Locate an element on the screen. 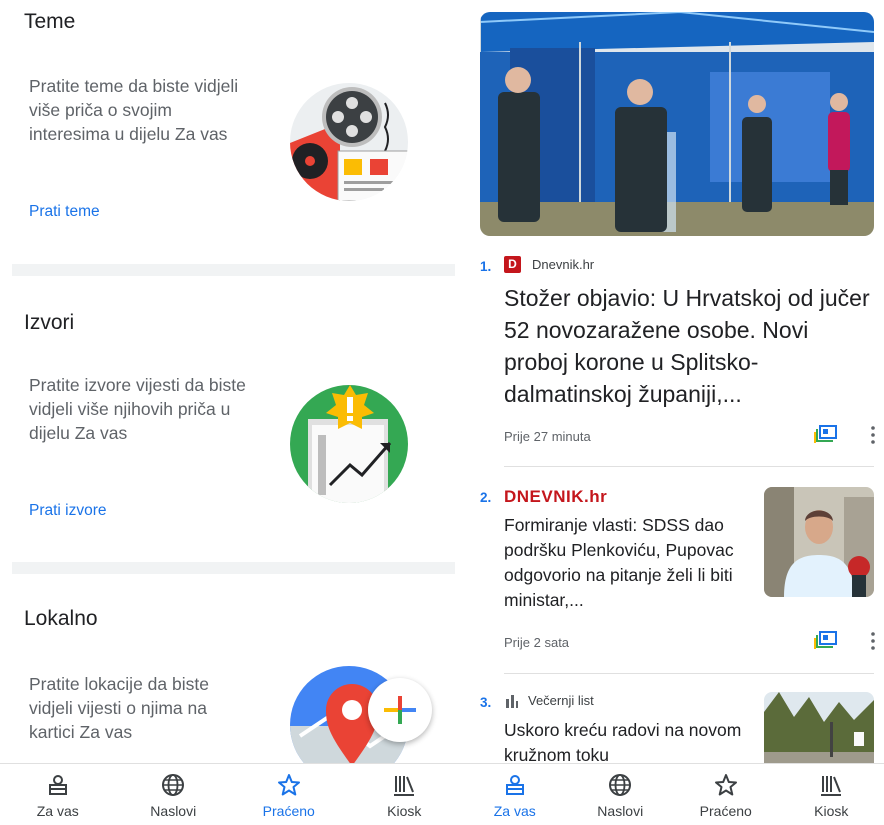 The image size is (884, 825). sources-title: Izvori is located at coordinates (49, 322).